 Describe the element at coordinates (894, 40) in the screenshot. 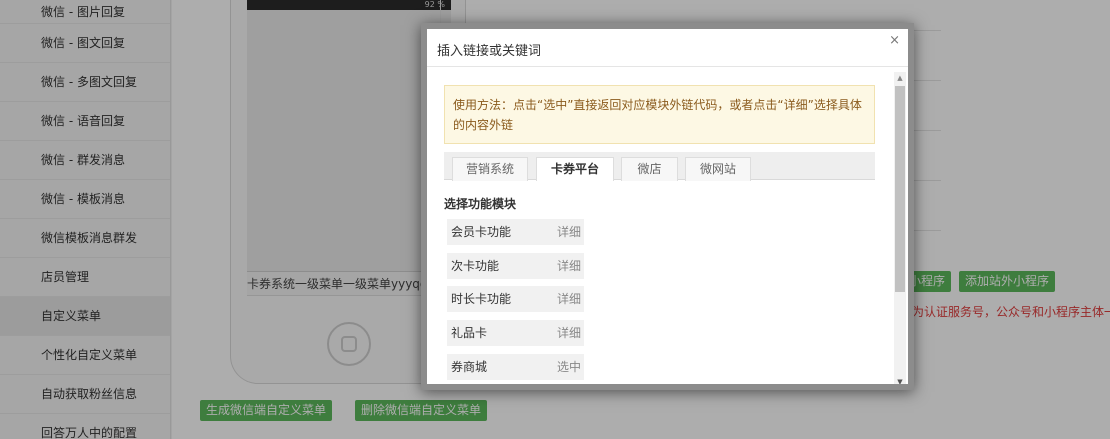

I see `close-icon: ×` at that location.